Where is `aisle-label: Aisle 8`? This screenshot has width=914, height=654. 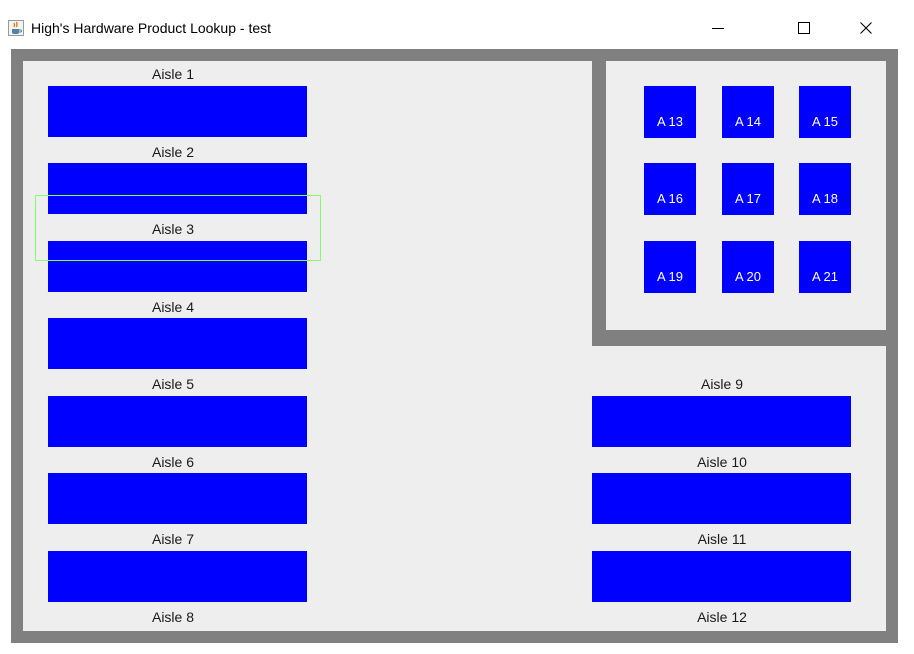
aisle-label: Aisle 8 is located at coordinates (173, 617).